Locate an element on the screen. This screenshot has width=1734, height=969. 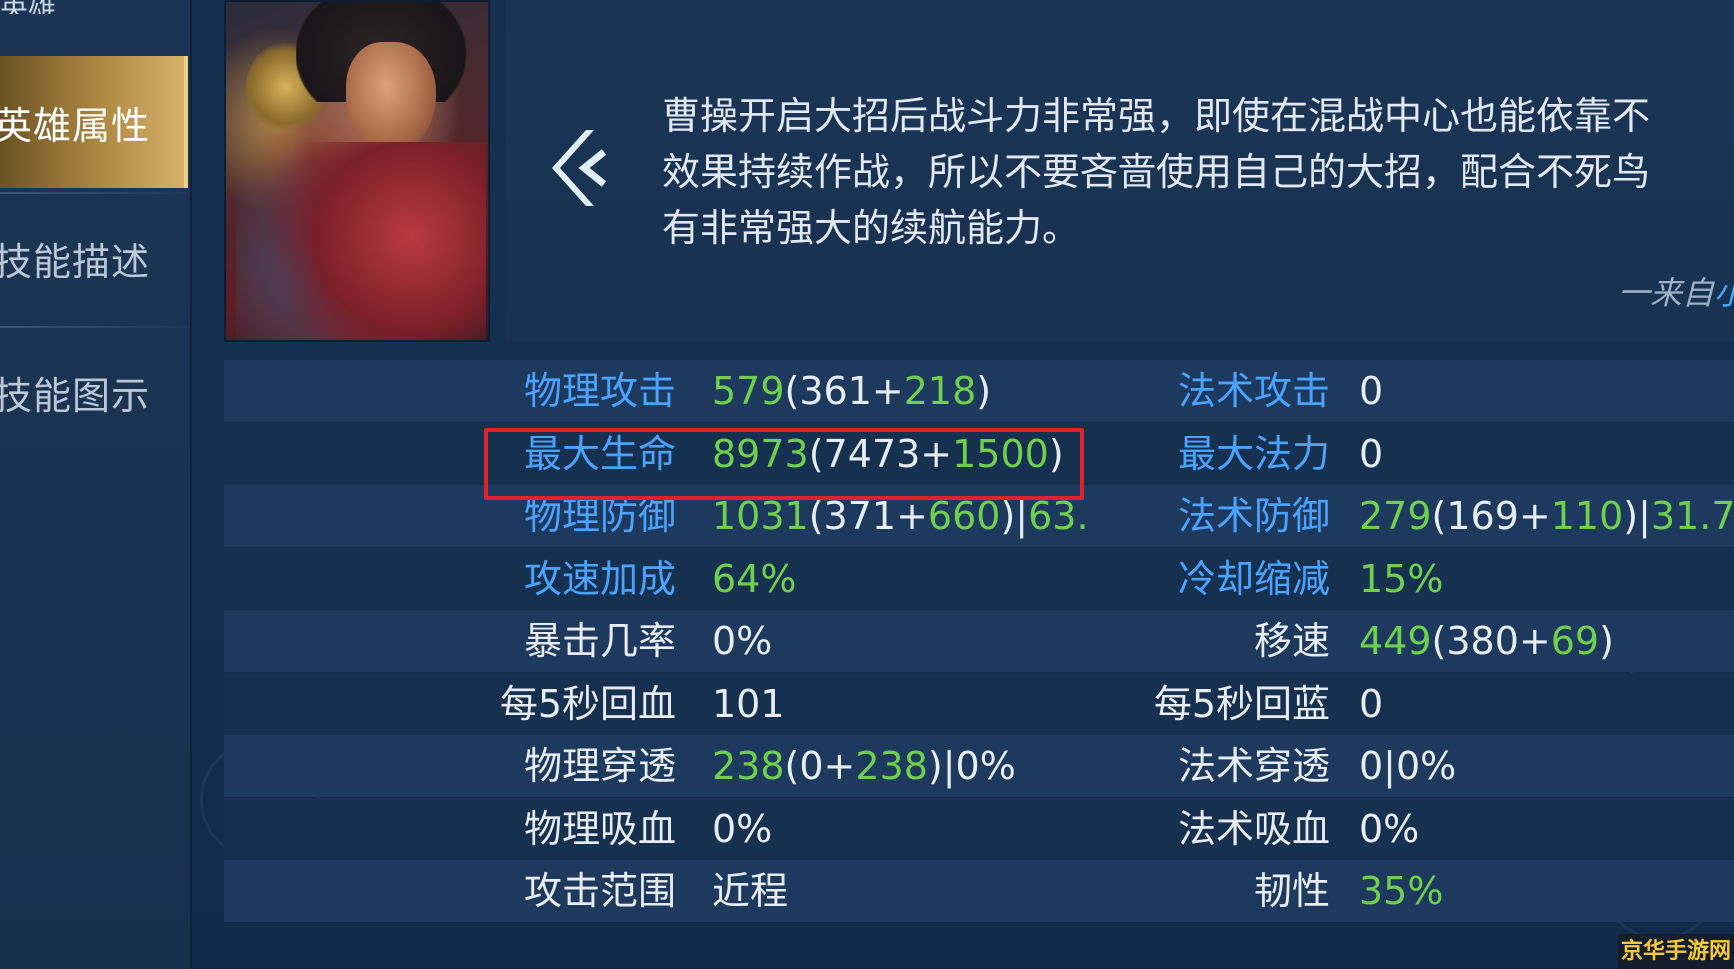
attribute-value-part: (0+ is located at coordinates (820, 766).